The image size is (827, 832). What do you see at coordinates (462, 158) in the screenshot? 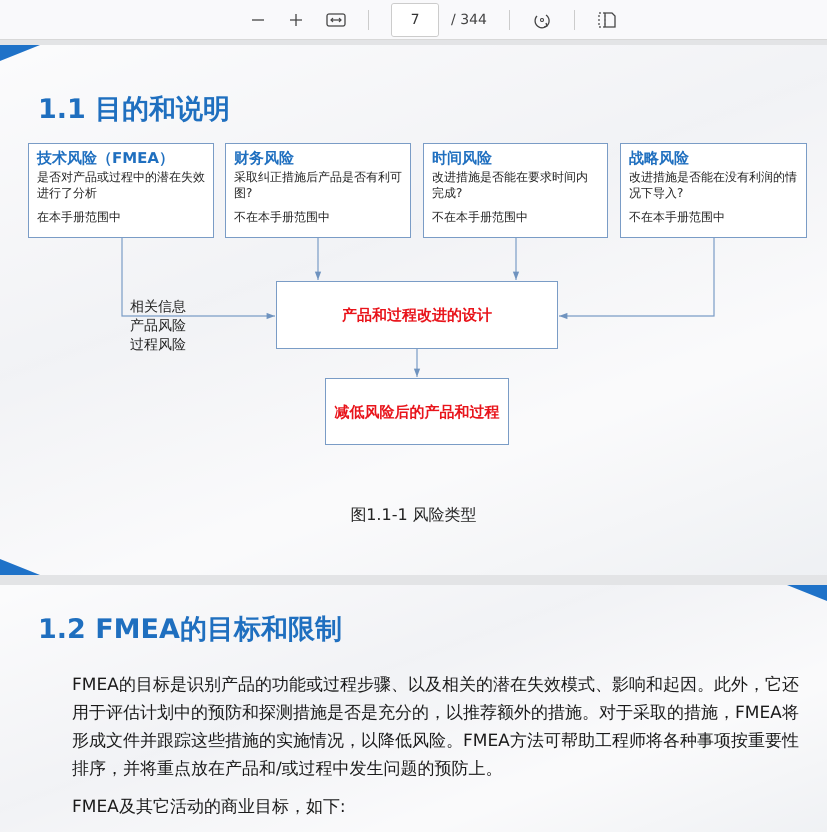
I see `risk-title: 时间风险` at bounding box center [462, 158].